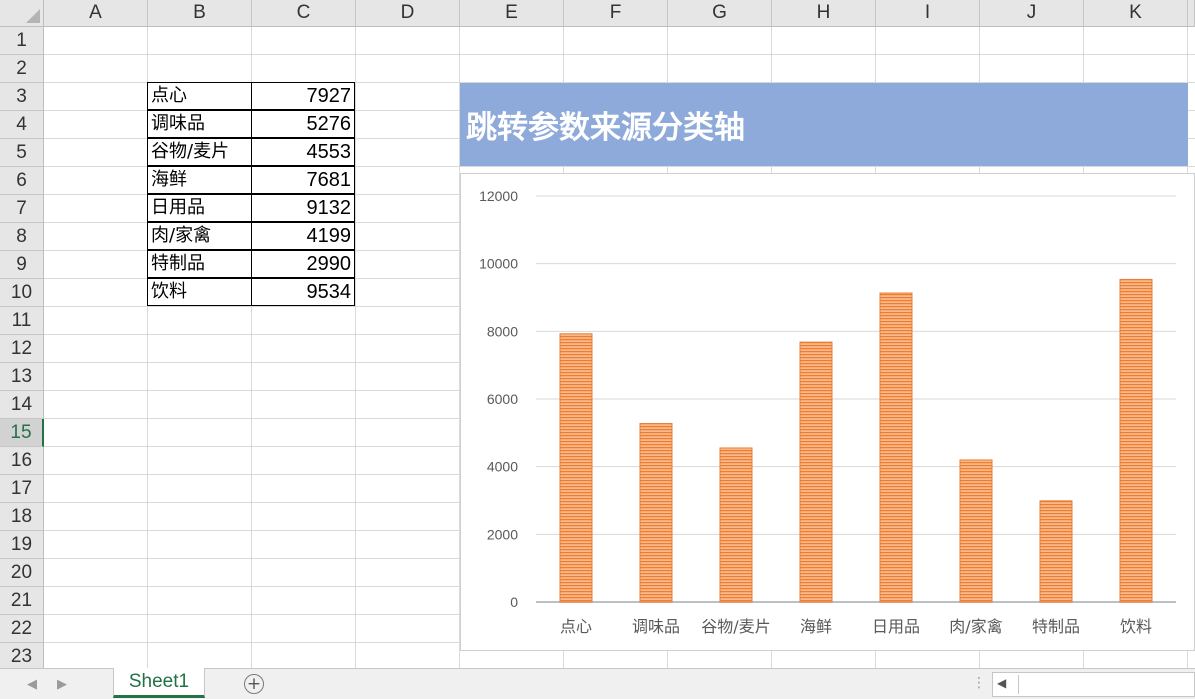 This screenshot has width=1195, height=699. Describe the element at coordinates (22, 629) in the screenshot. I see `row-header-22: 22` at that location.